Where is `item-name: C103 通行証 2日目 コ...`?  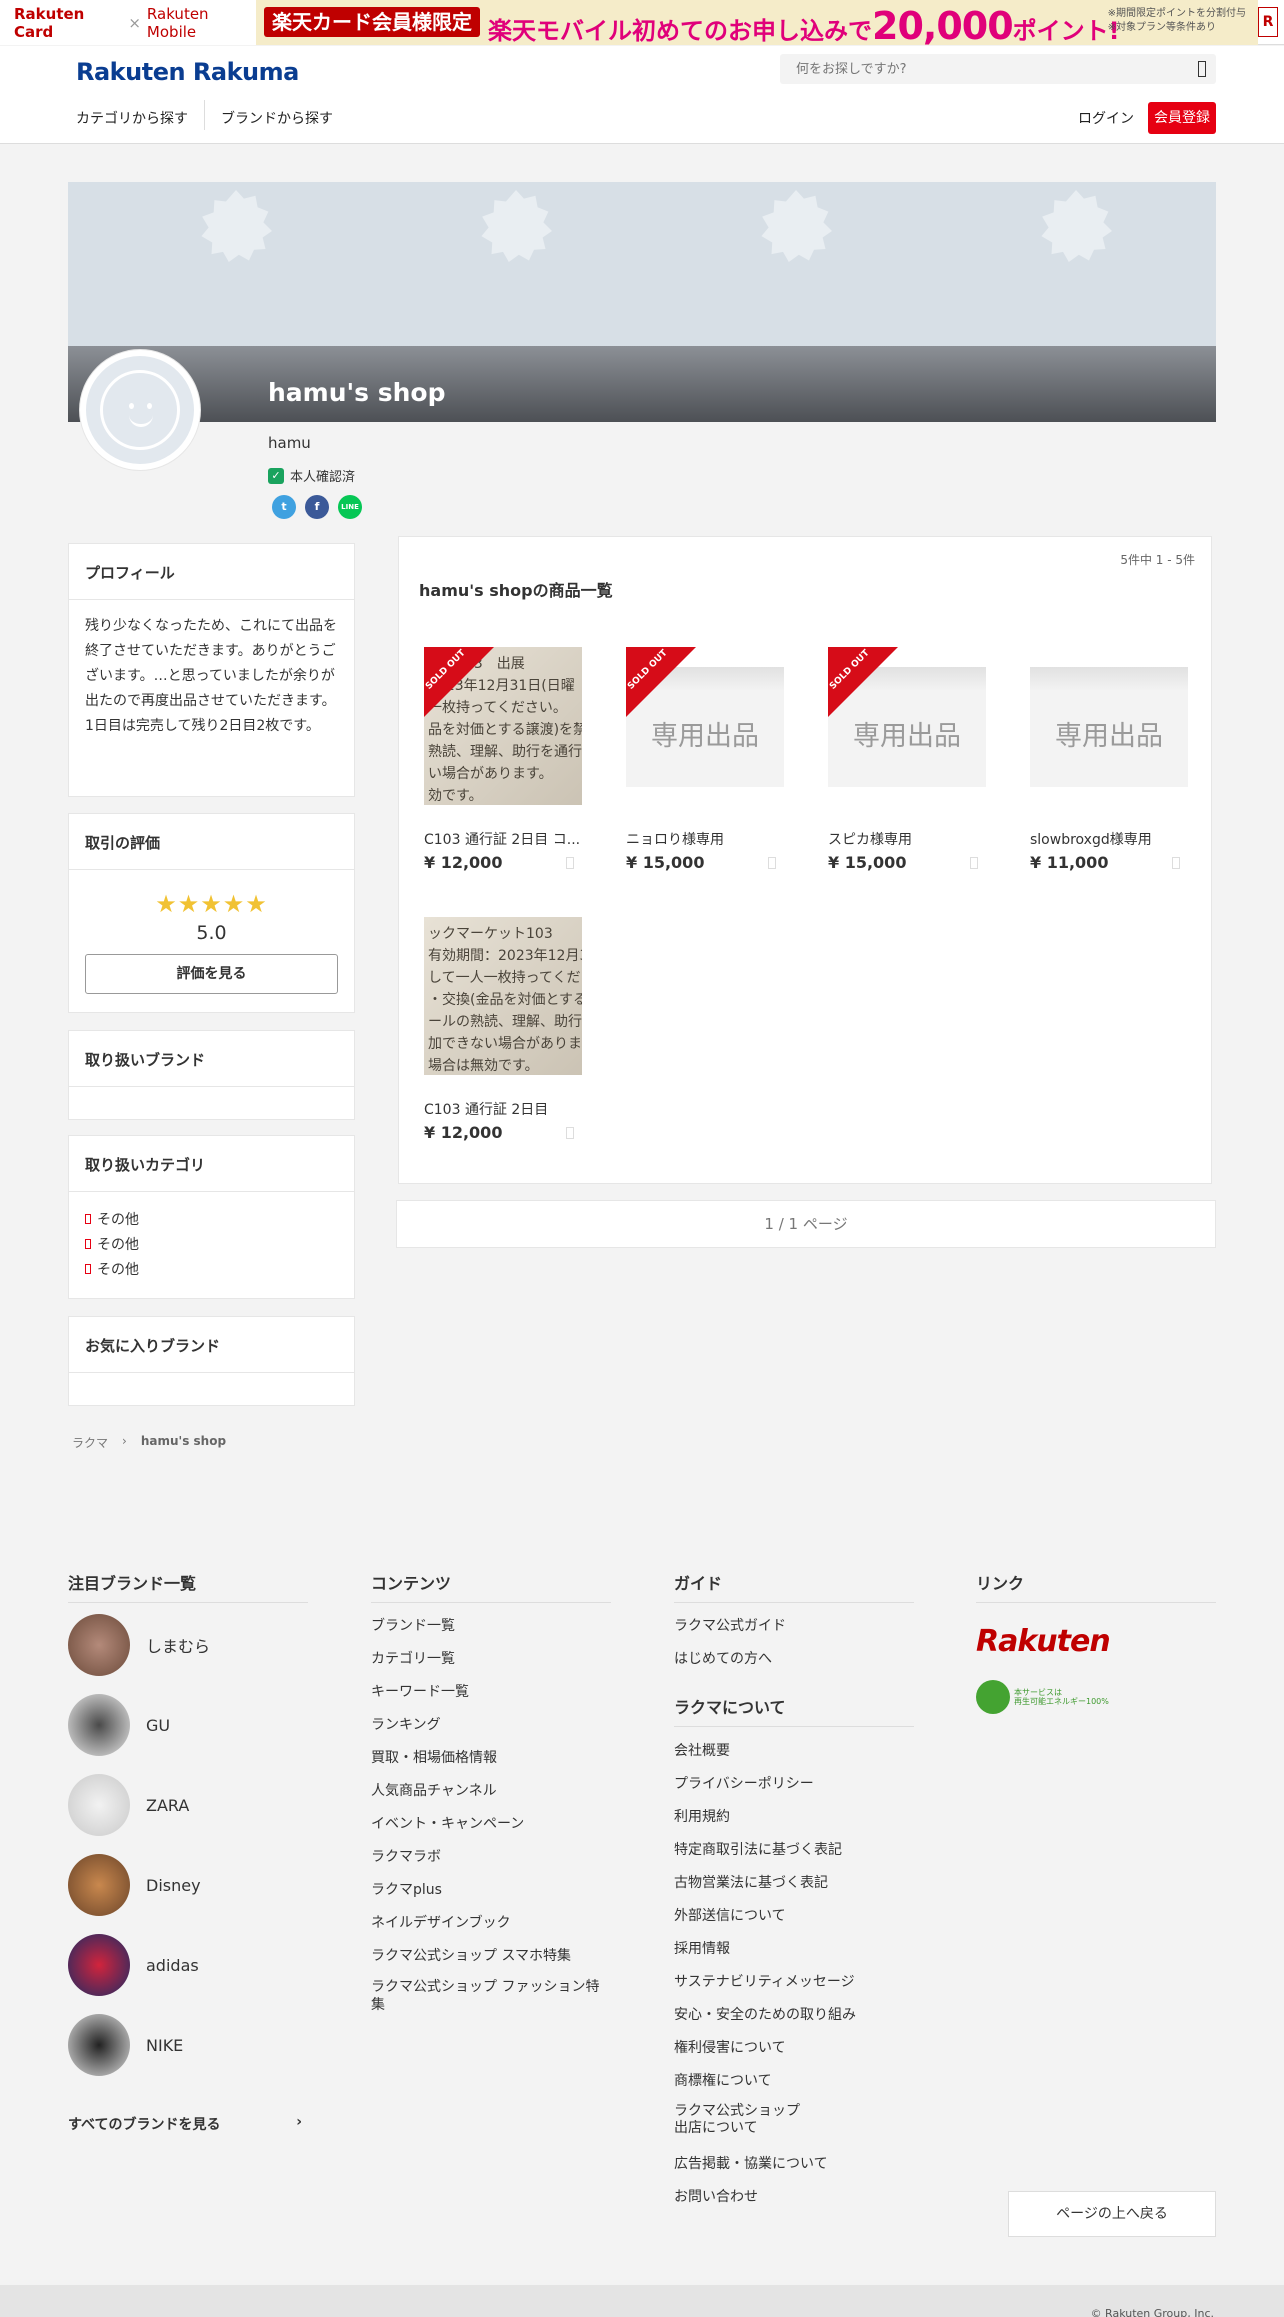 item-name: C103 通行証 2日目 コ... is located at coordinates (503, 839).